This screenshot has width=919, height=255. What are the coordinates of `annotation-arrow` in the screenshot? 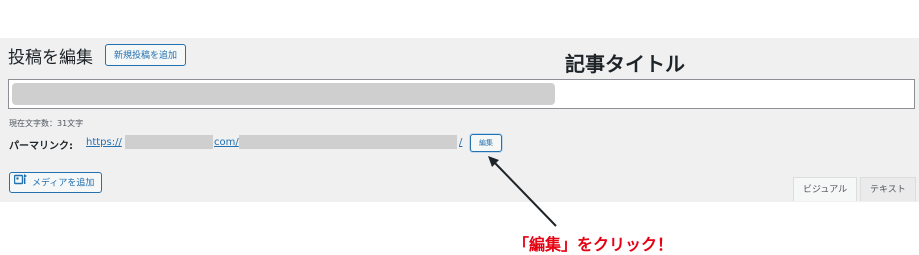 It's located at (522, 191).